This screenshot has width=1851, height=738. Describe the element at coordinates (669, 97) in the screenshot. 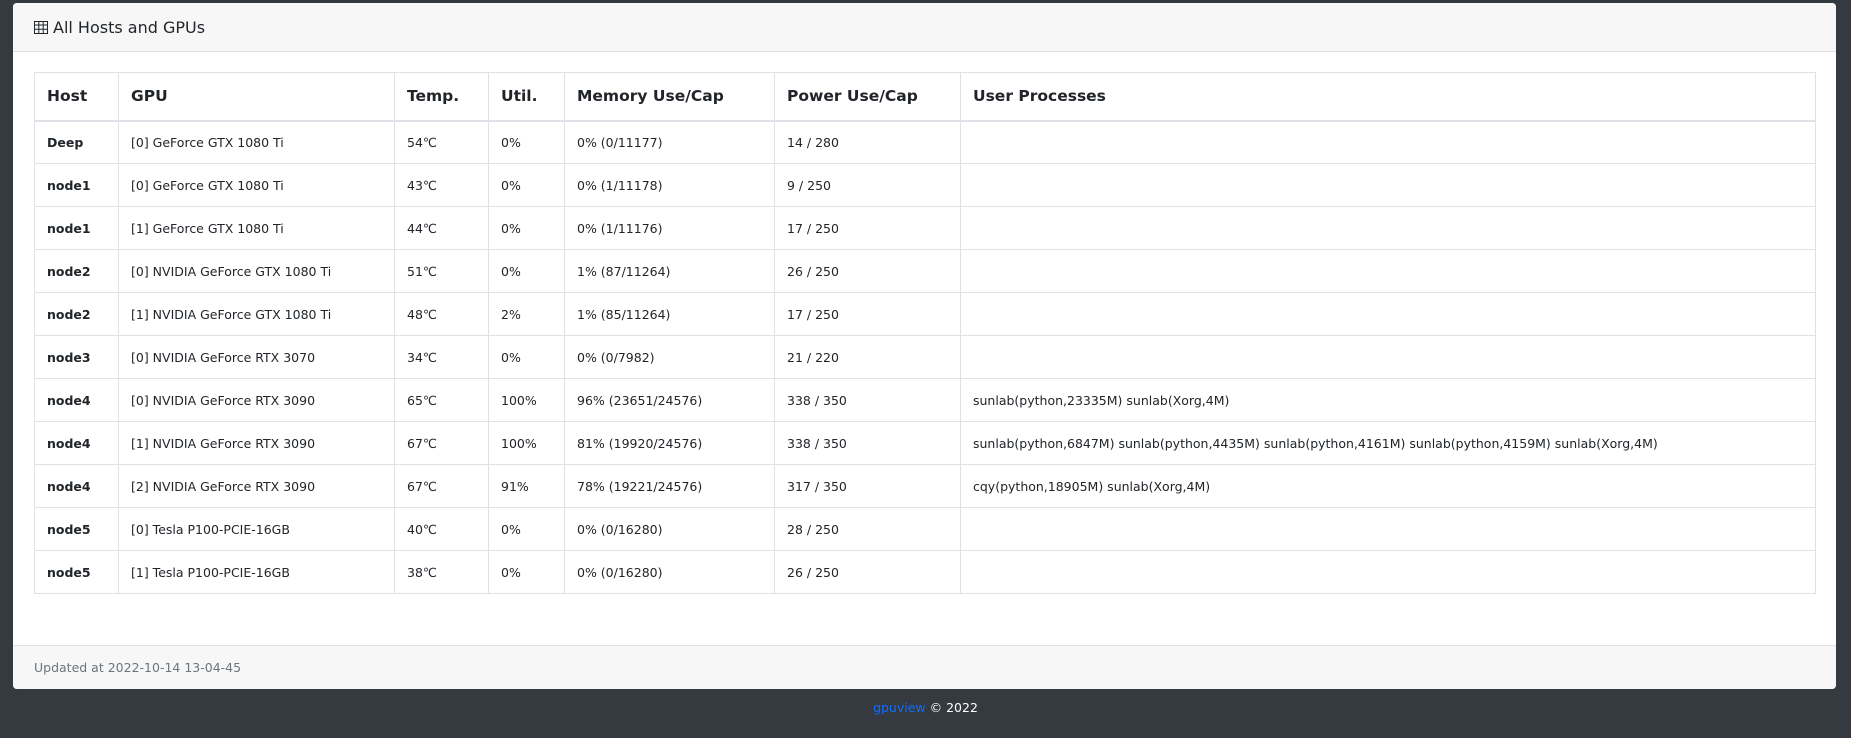

I see `column-header-memory: Memory Use/Cap` at that location.